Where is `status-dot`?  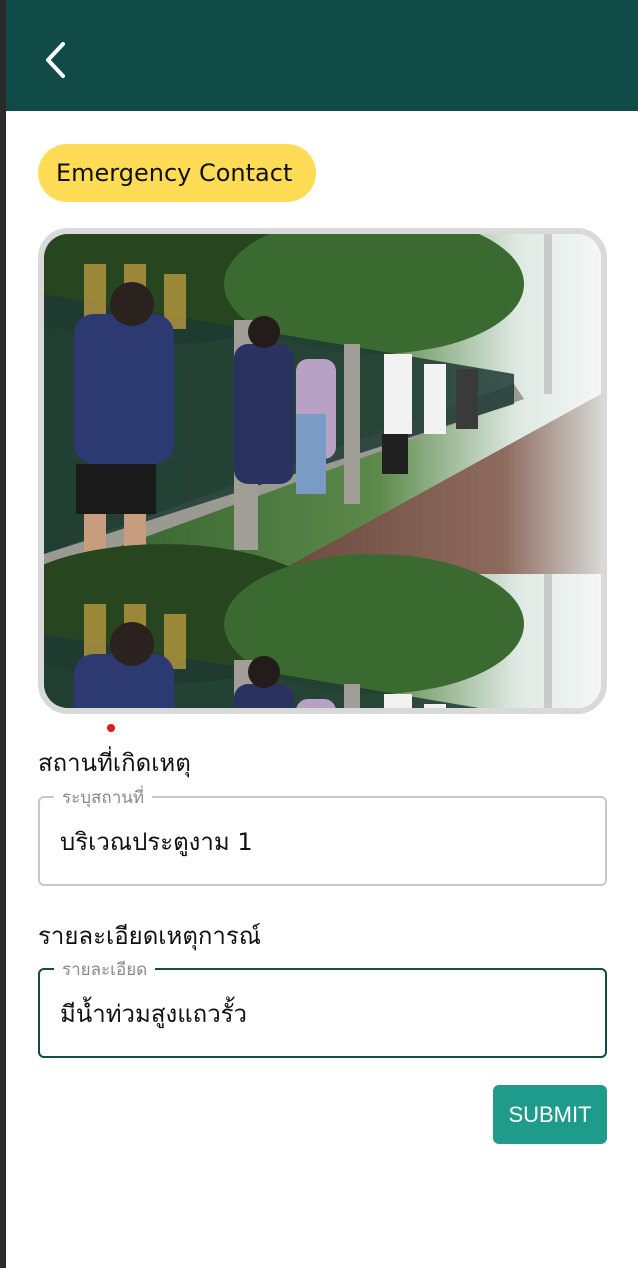 status-dot is located at coordinates (111, 728).